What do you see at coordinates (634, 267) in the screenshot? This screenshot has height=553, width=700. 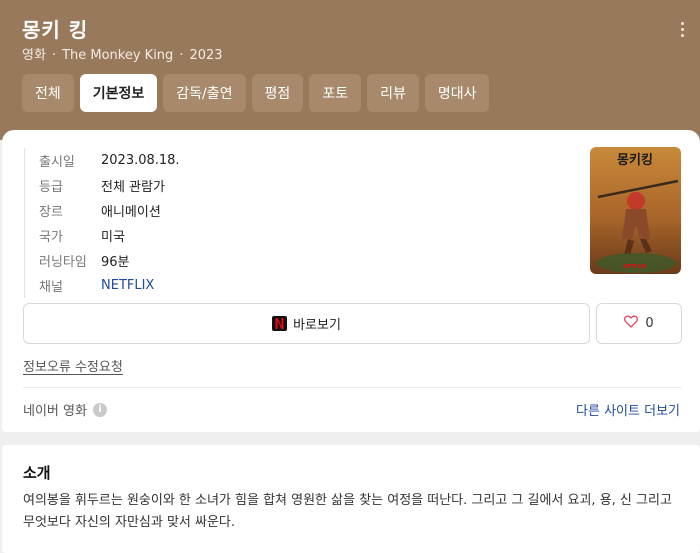 I see `poster-badge: NETFLIX` at bounding box center [634, 267].